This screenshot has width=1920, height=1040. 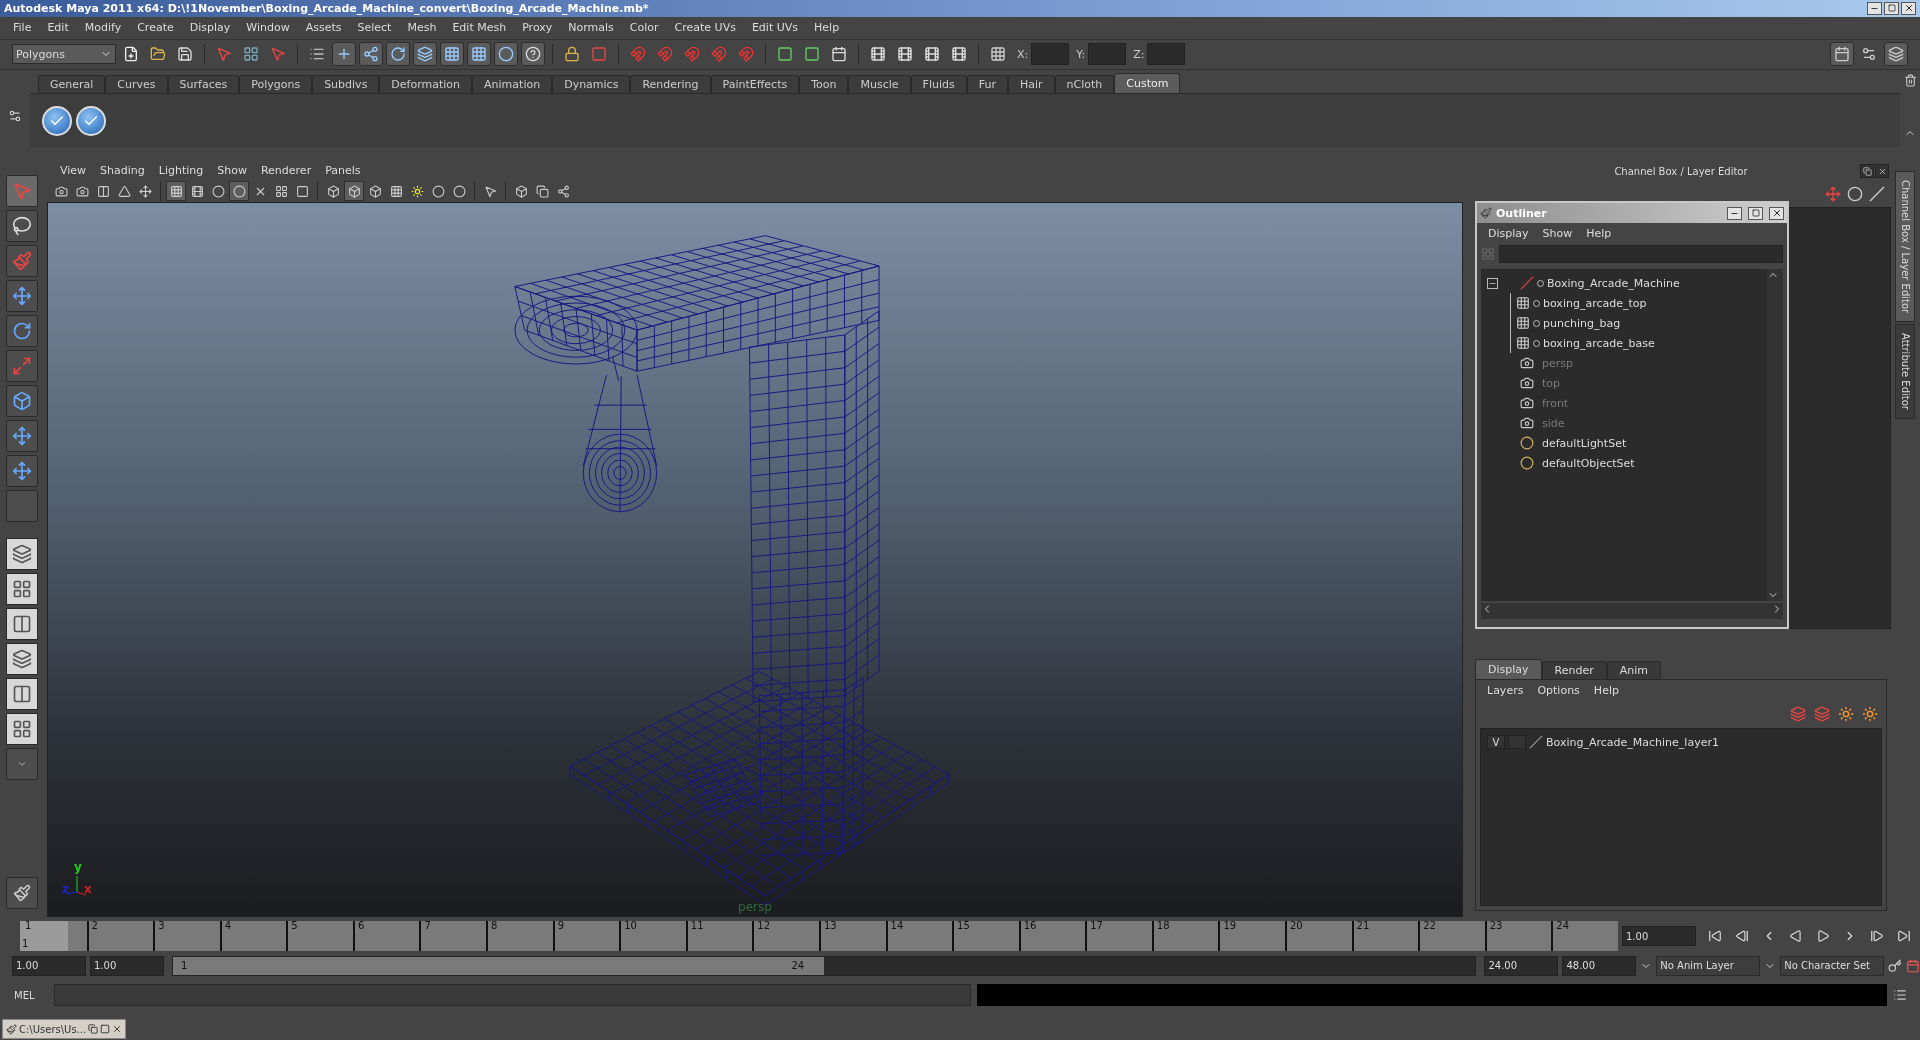 What do you see at coordinates (1633, 670) in the screenshot?
I see `layer-tab: Anim` at bounding box center [1633, 670].